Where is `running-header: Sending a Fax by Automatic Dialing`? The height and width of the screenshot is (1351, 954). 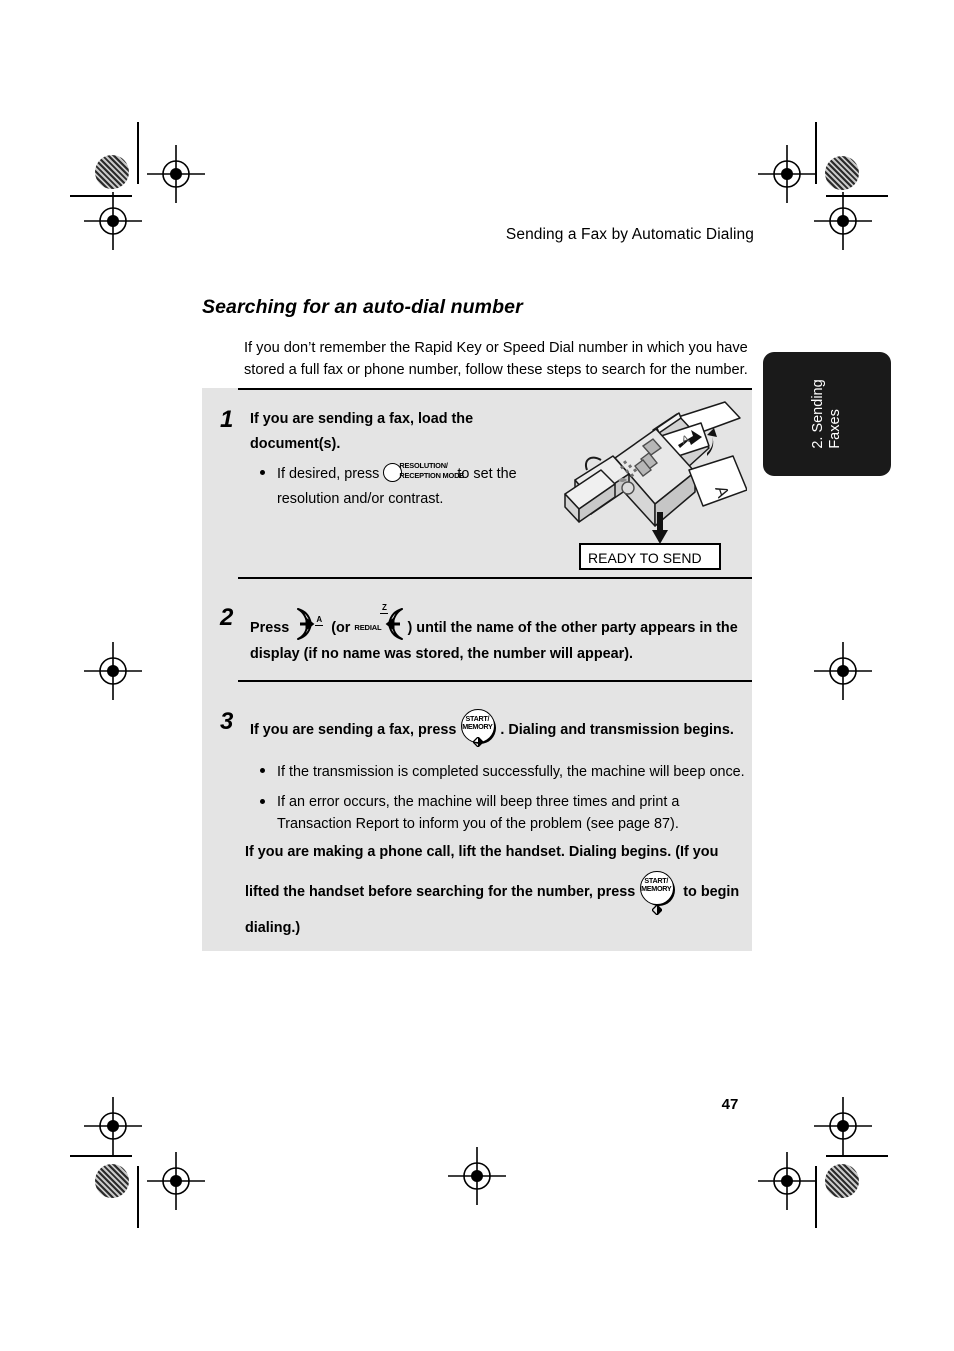
running-header: Sending a Fax by Automatic Dialing is located at coordinates (629, 234).